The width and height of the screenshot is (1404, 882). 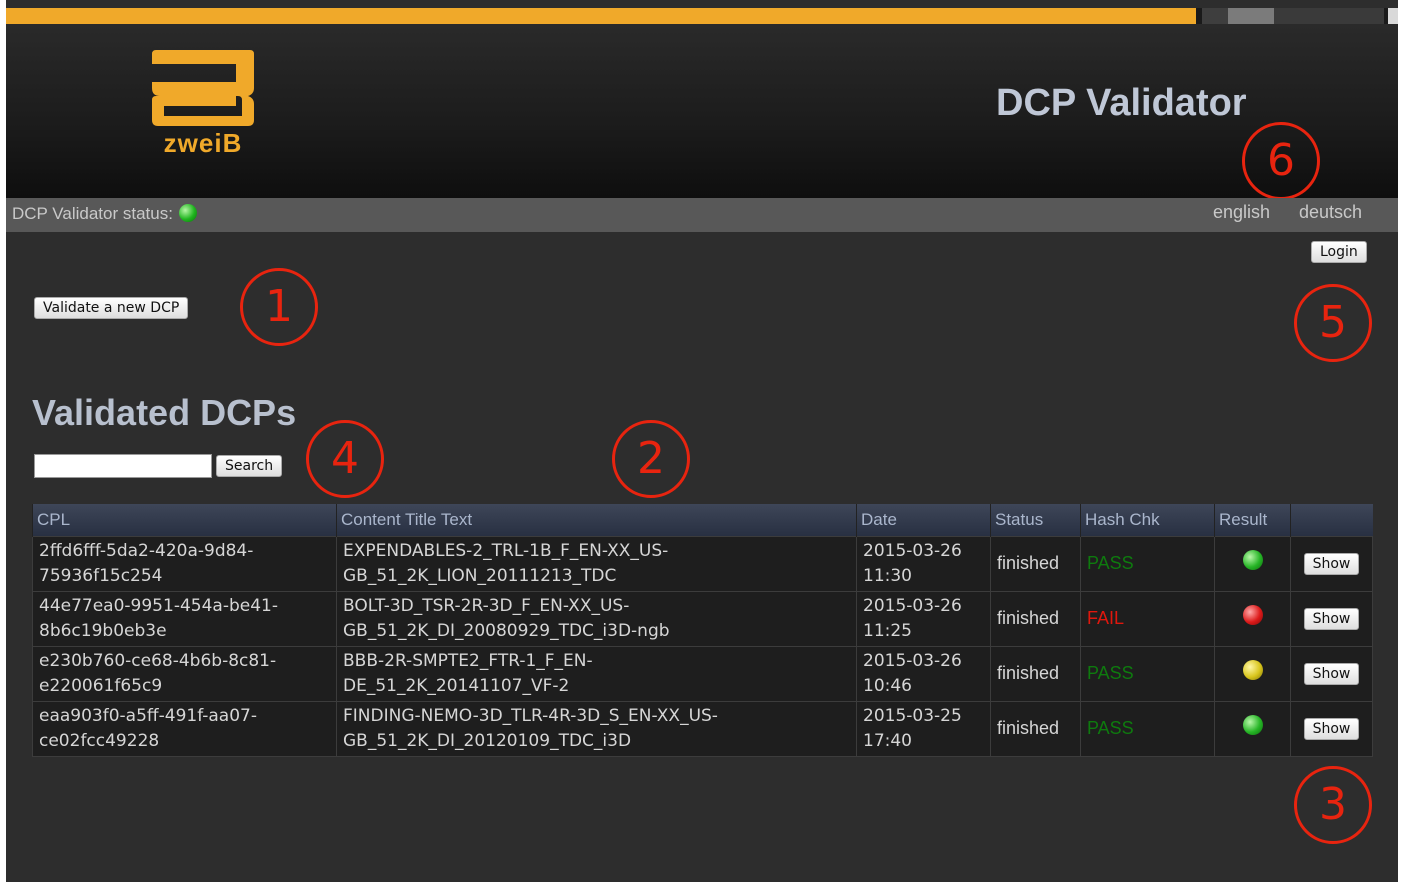 What do you see at coordinates (887, 740) in the screenshot?
I see `time-value: 17:40` at bounding box center [887, 740].